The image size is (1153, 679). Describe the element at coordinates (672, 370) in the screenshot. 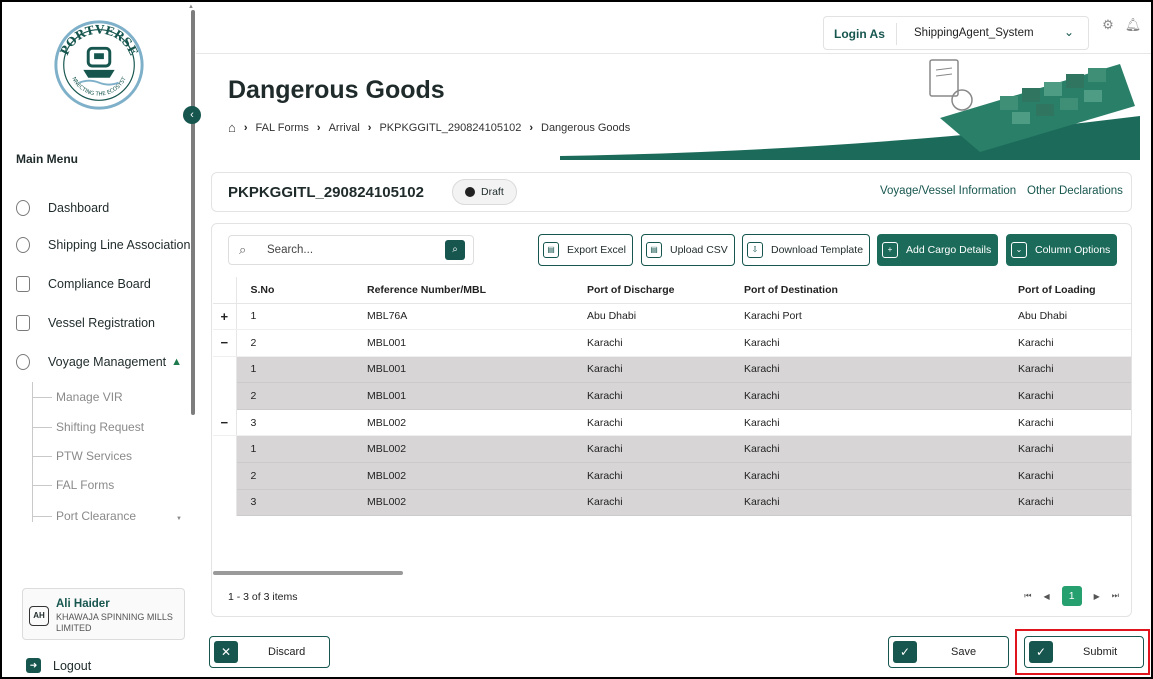

I see `table-child-row: 1 MBL001 Karachi Karachi Karachi` at that location.